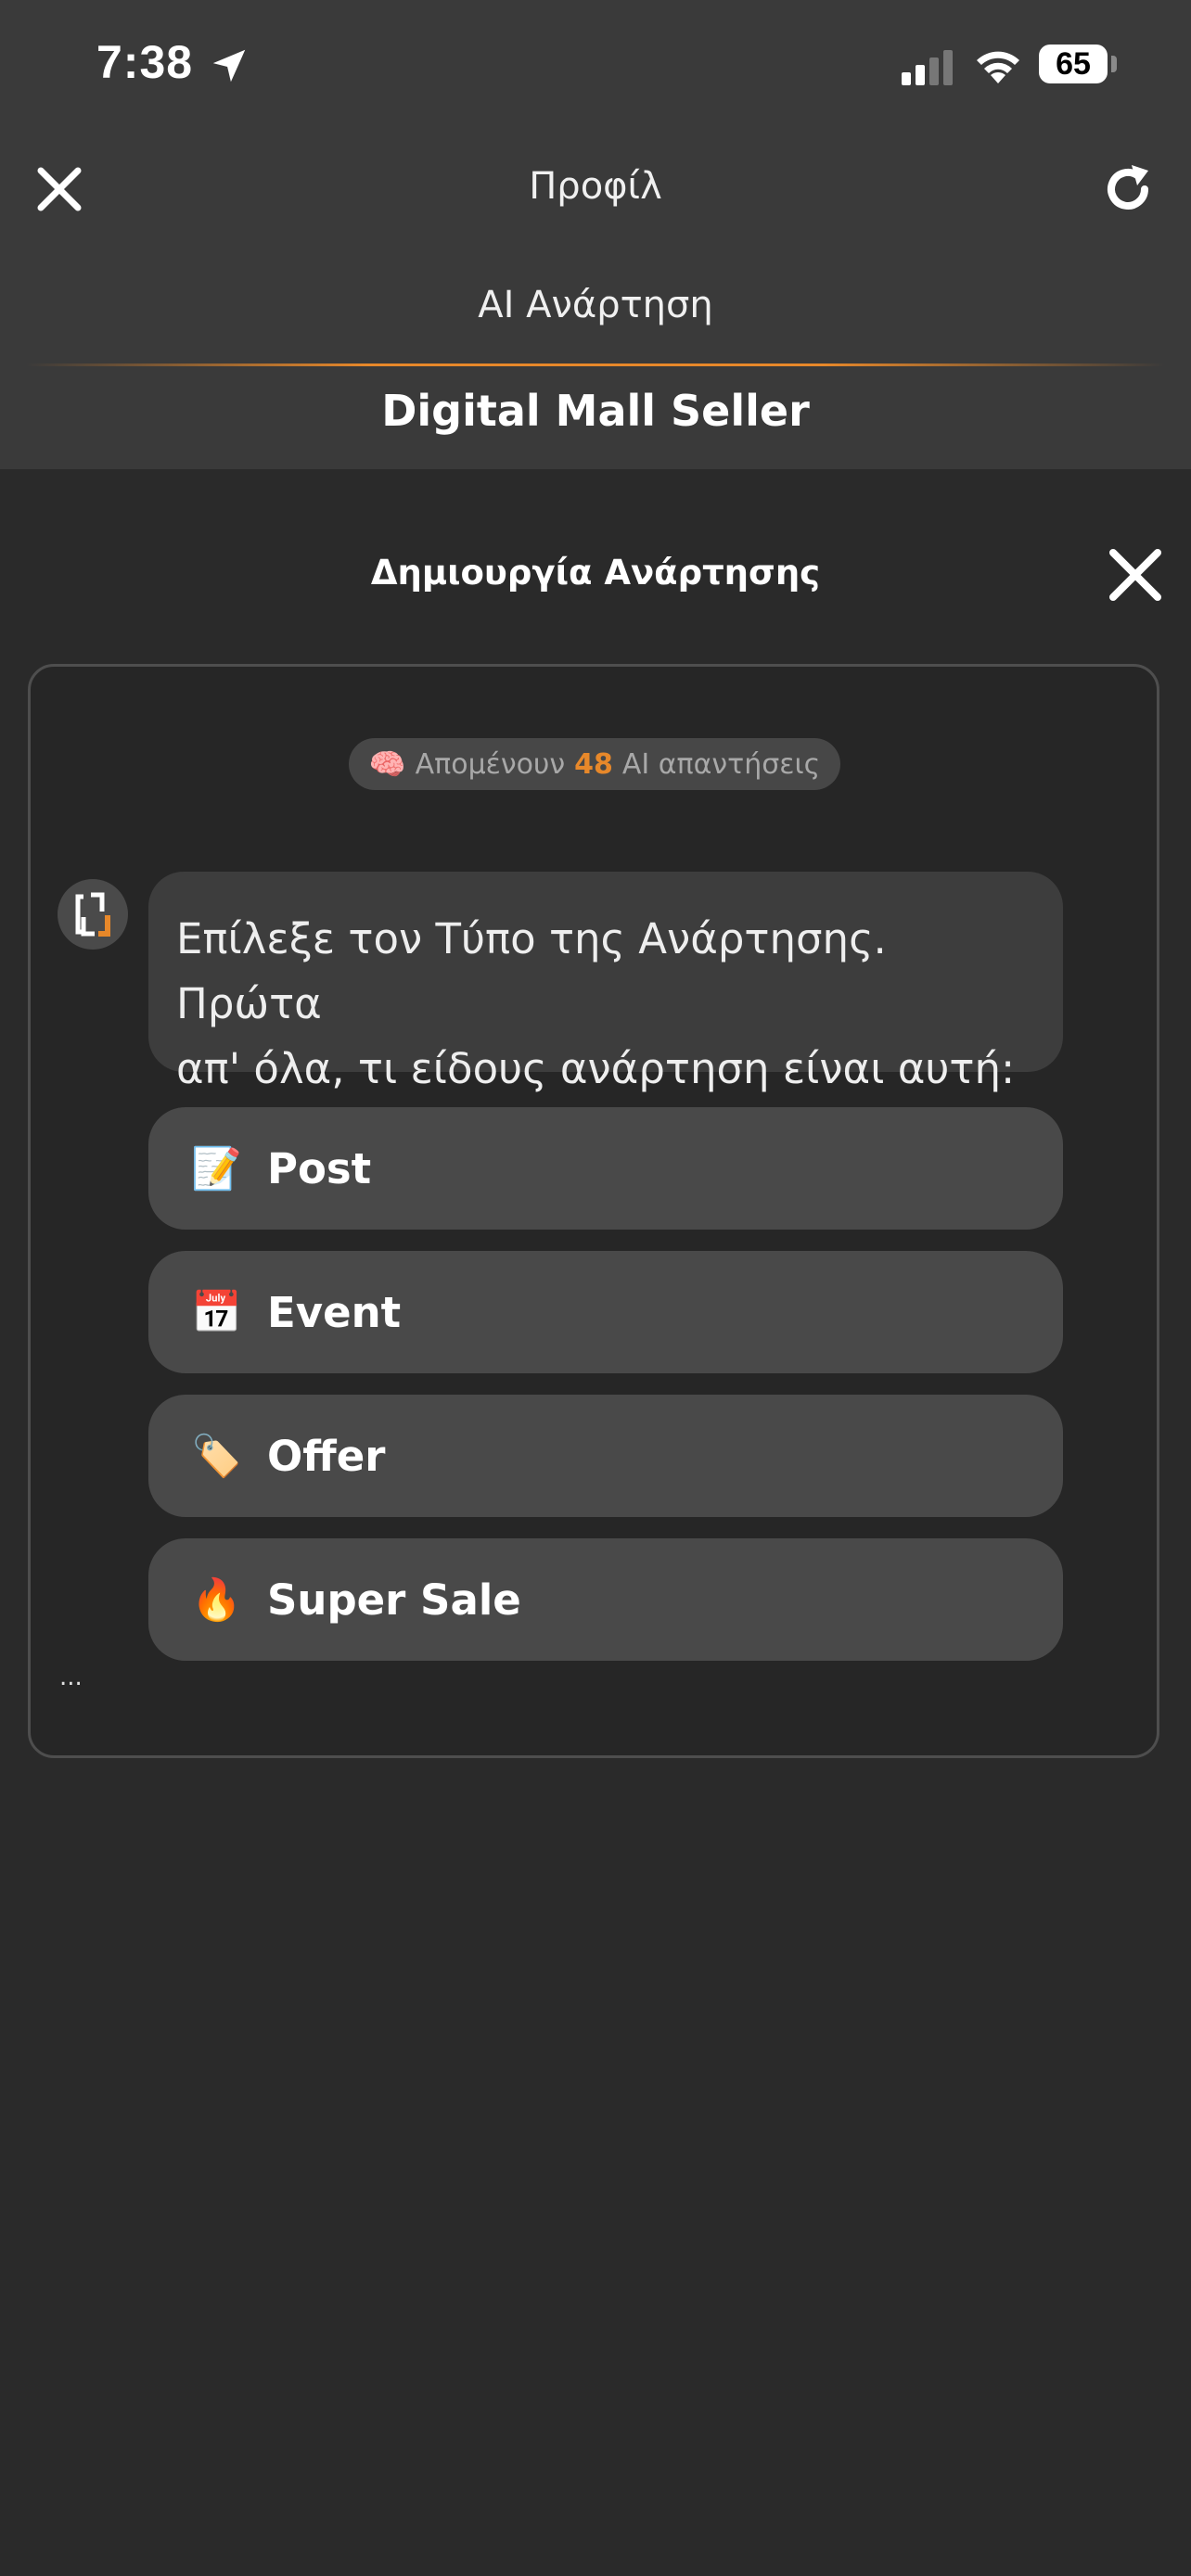 The height and width of the screenshot is (2576, 1191). Describe the element at coordinates (394, 1600) in the screenshot. I see `option-label: Super Sale` at that location.